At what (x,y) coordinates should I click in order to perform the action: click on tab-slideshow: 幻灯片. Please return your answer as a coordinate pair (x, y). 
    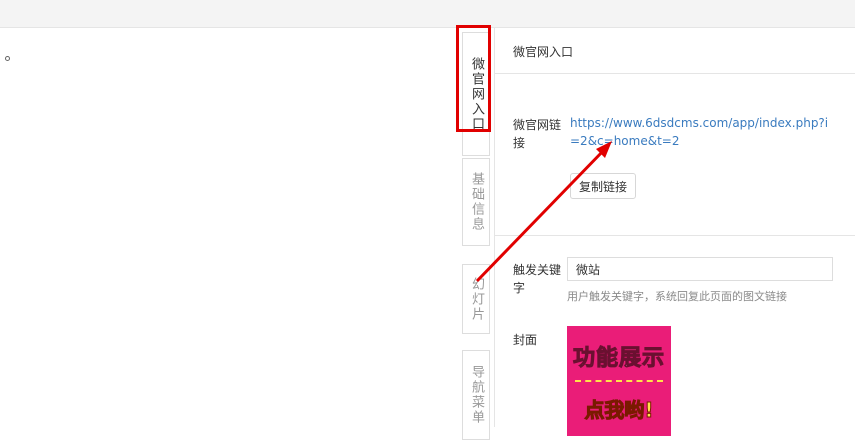
    Looking at the image, I should click on (476, 299).